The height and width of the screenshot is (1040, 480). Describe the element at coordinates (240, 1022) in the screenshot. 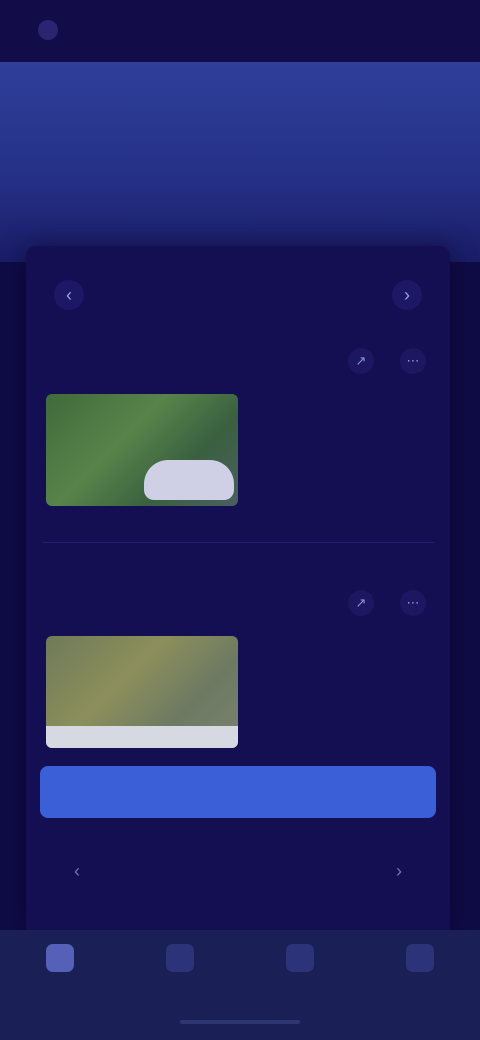

I see `home-indicator` at that location.